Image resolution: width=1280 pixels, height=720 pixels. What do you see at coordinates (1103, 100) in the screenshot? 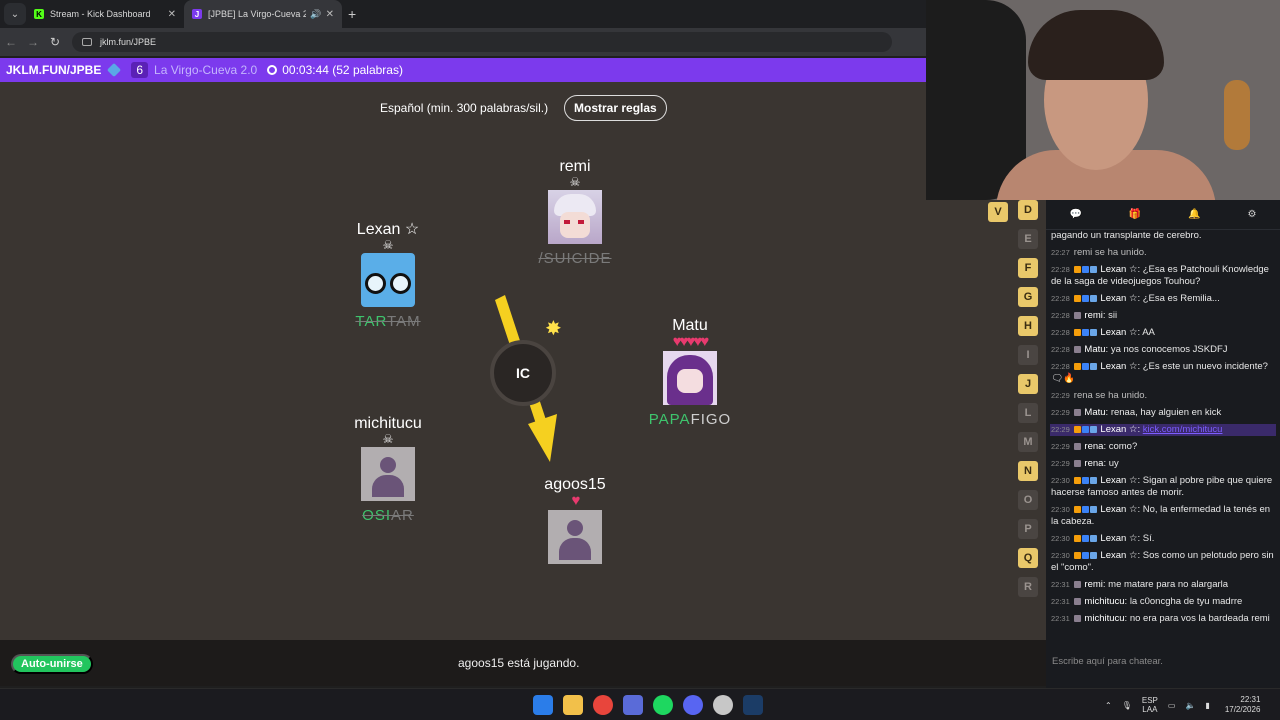
I see `webcam-overlay` at bounding box center [1103, 100].